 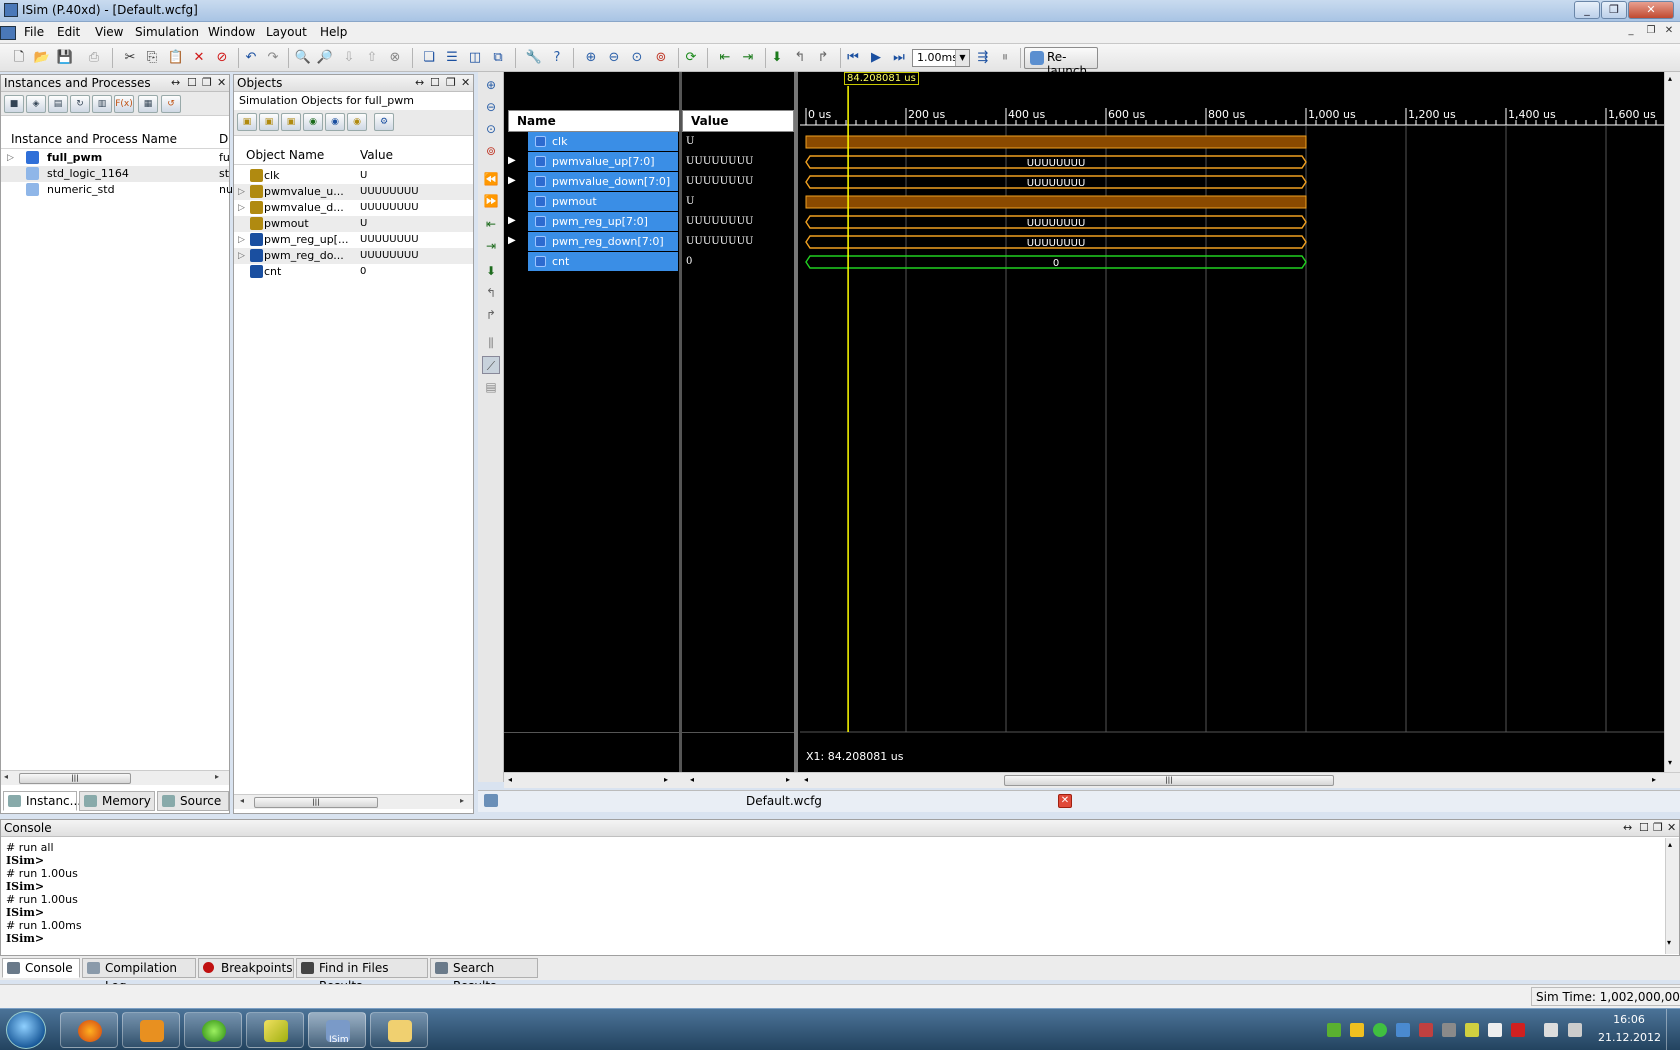 What do you see at coordinates (68, 32) in the screenshot?
I see `menu-edit: Edit` at bounding box center [68, 32].